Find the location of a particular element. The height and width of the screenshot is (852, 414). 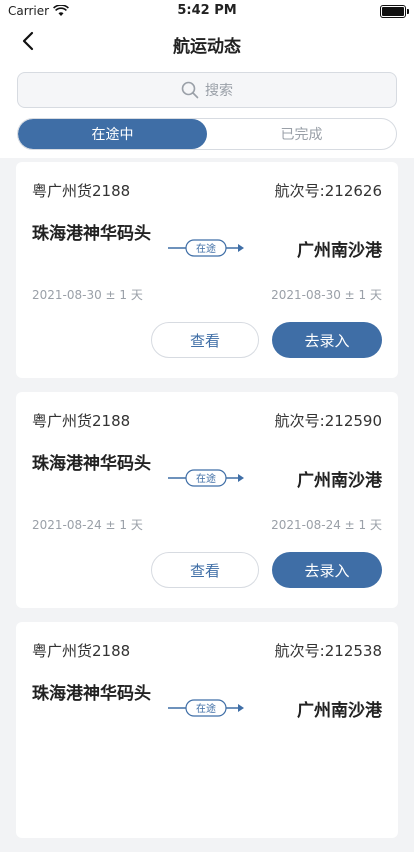

arrival-date: 2021-08-24 ± 1 天 is located at coordinates (326, 525).